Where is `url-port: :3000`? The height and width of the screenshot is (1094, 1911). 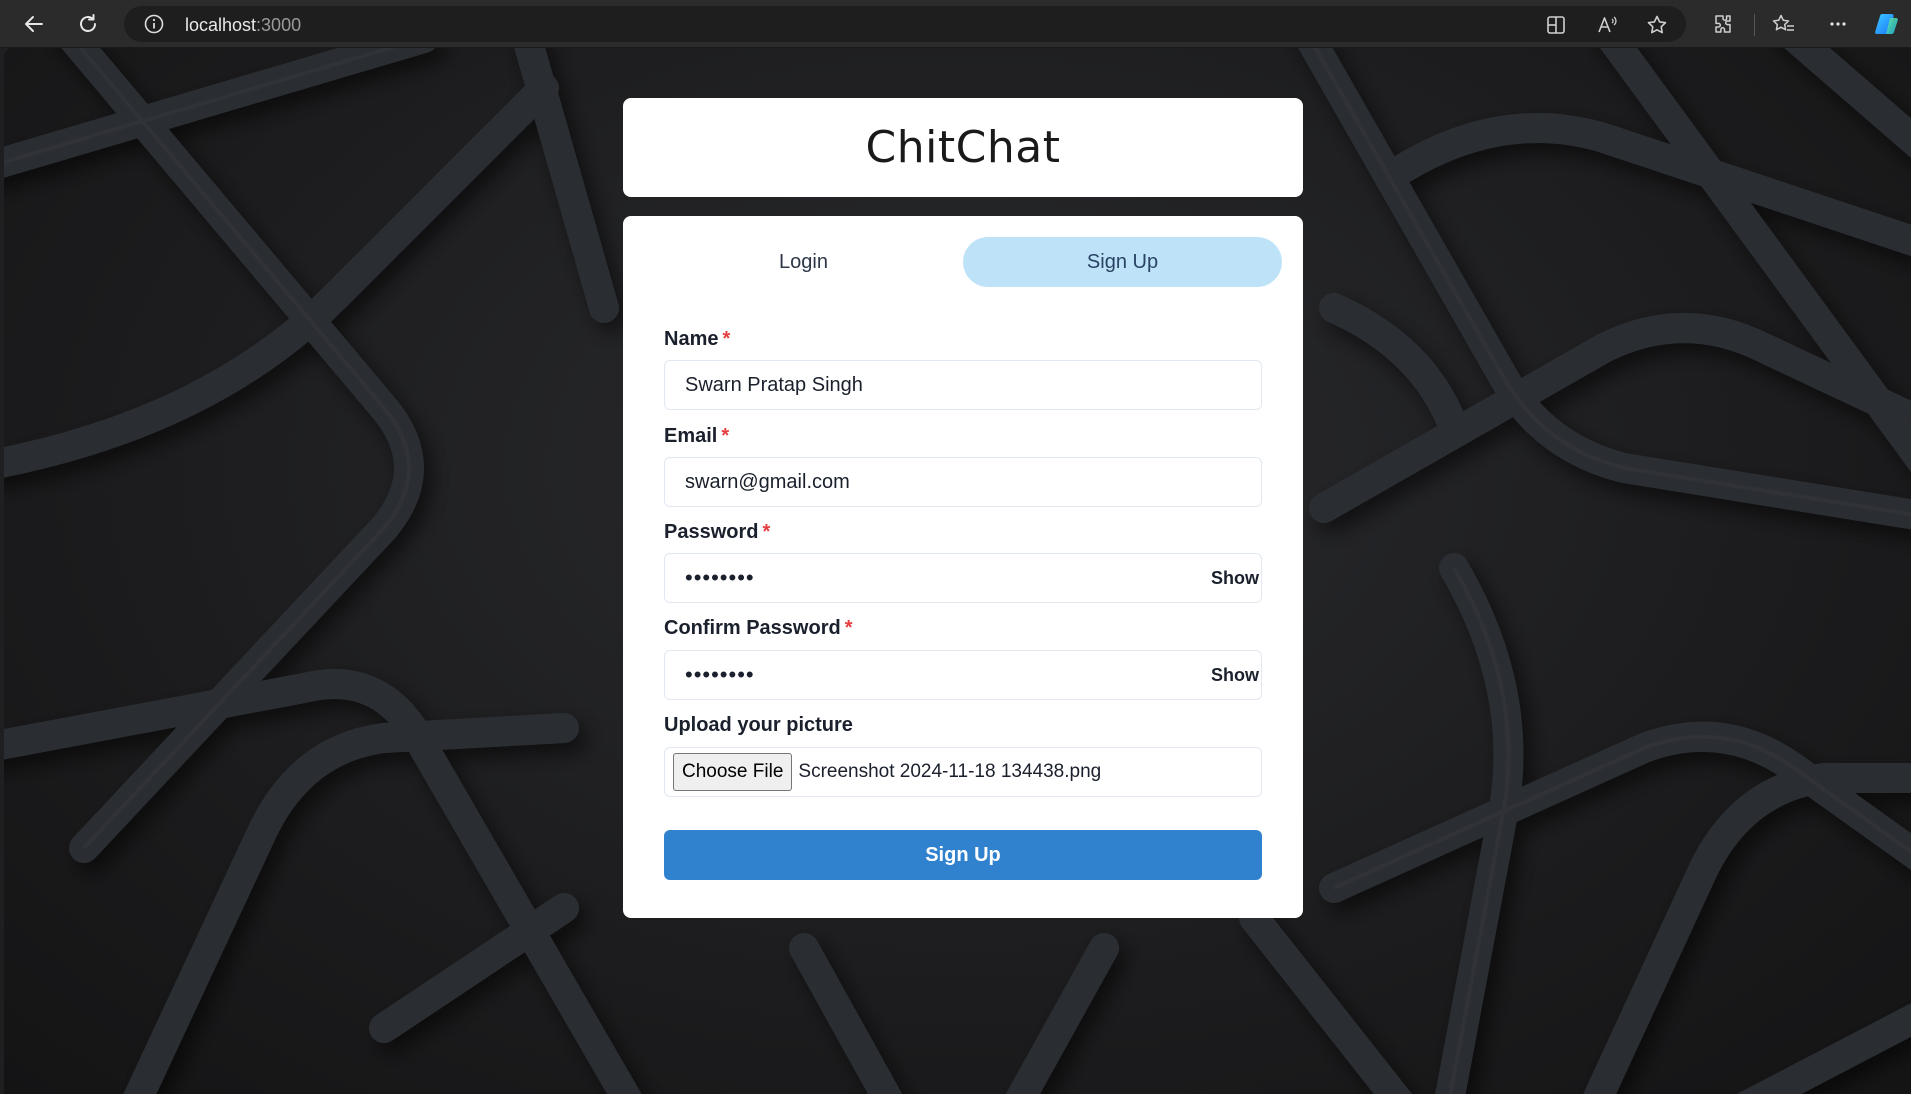 url-port: :3000 is located at coordinates (279, 25).